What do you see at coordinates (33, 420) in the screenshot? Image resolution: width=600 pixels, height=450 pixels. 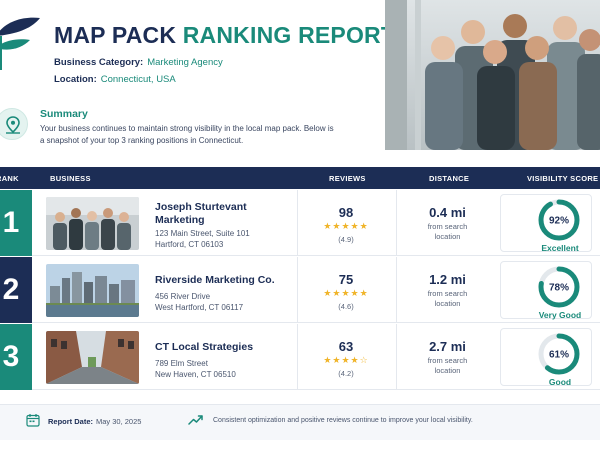 I see `calendar-icon` at bounding box center [33, 420].